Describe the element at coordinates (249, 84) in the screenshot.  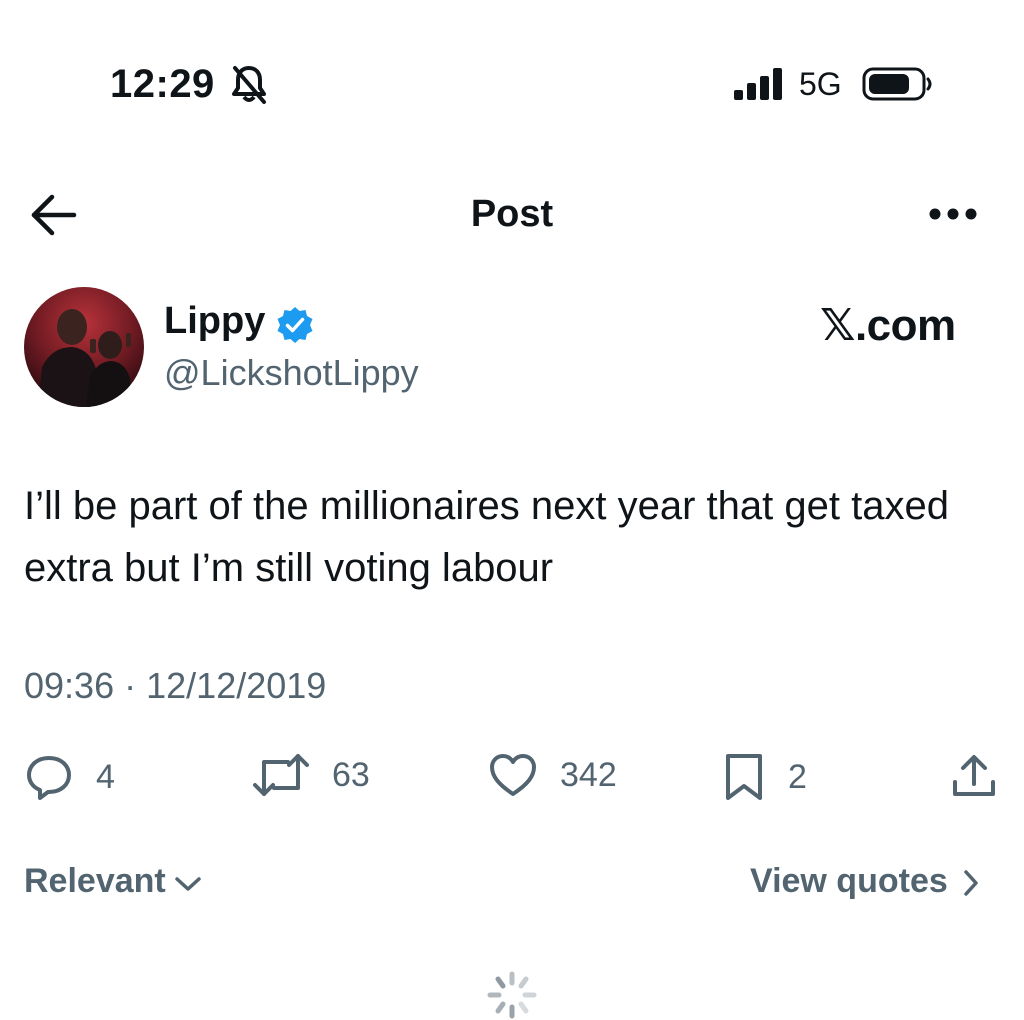
I see `bell-muted-icon` at that location.